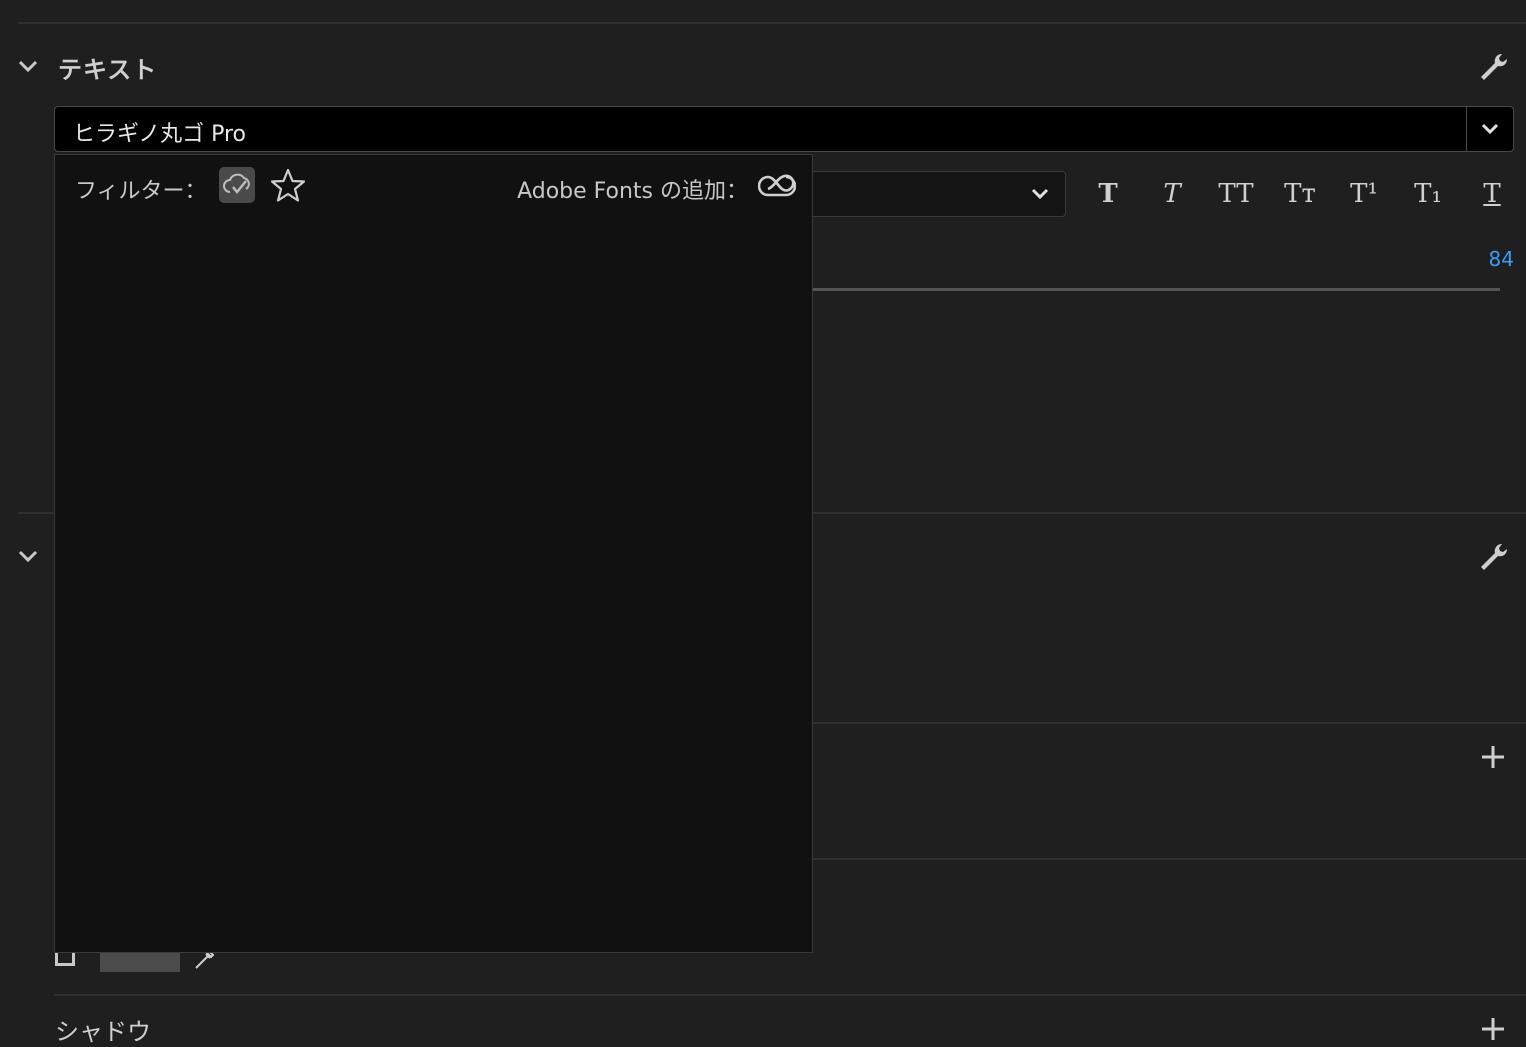 This screenshot has width=1526, height=1047. What do you see at coordinates (108, 70) in the screenshot?
I see `text-section-title: テキスト` at bounding box center [108, 70].